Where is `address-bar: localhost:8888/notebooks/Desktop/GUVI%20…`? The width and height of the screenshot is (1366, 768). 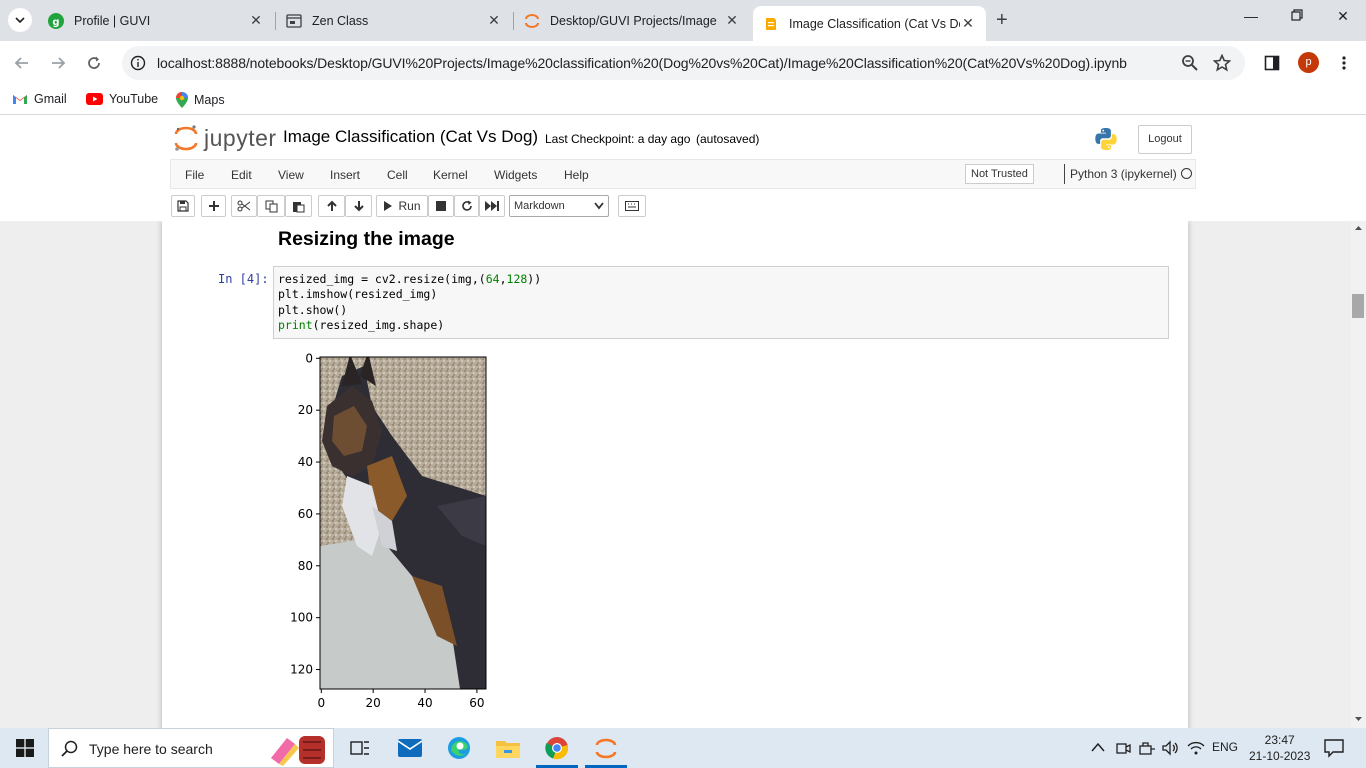 address-bar: localhost:8888/notebooks/Desktop/GUVI%20… is located at coordinates (683, 63).